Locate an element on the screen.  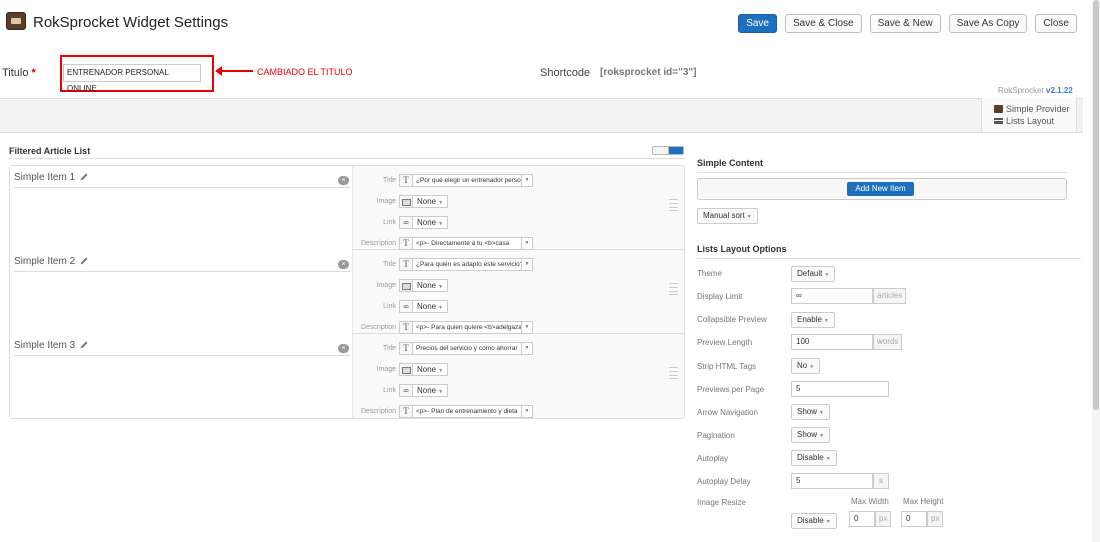
preview-length-unit: words is located at coordinates (888, 342).